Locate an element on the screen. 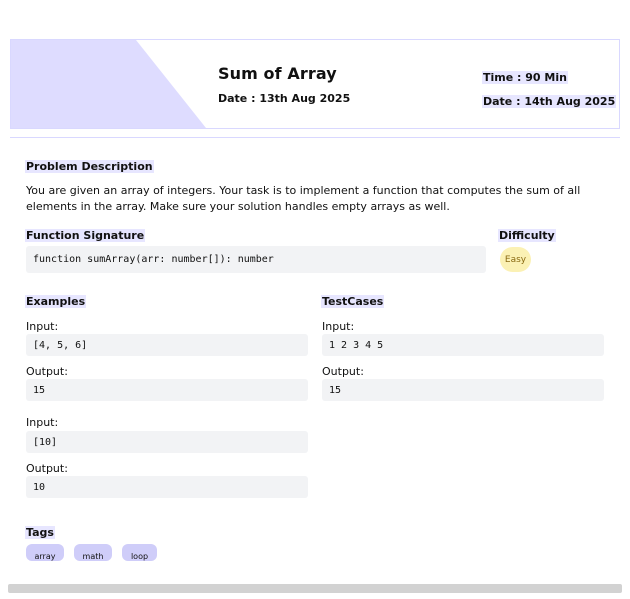 This screenshot has width=630, height=599. header-accent-shape is located at coordinates (113, 84).